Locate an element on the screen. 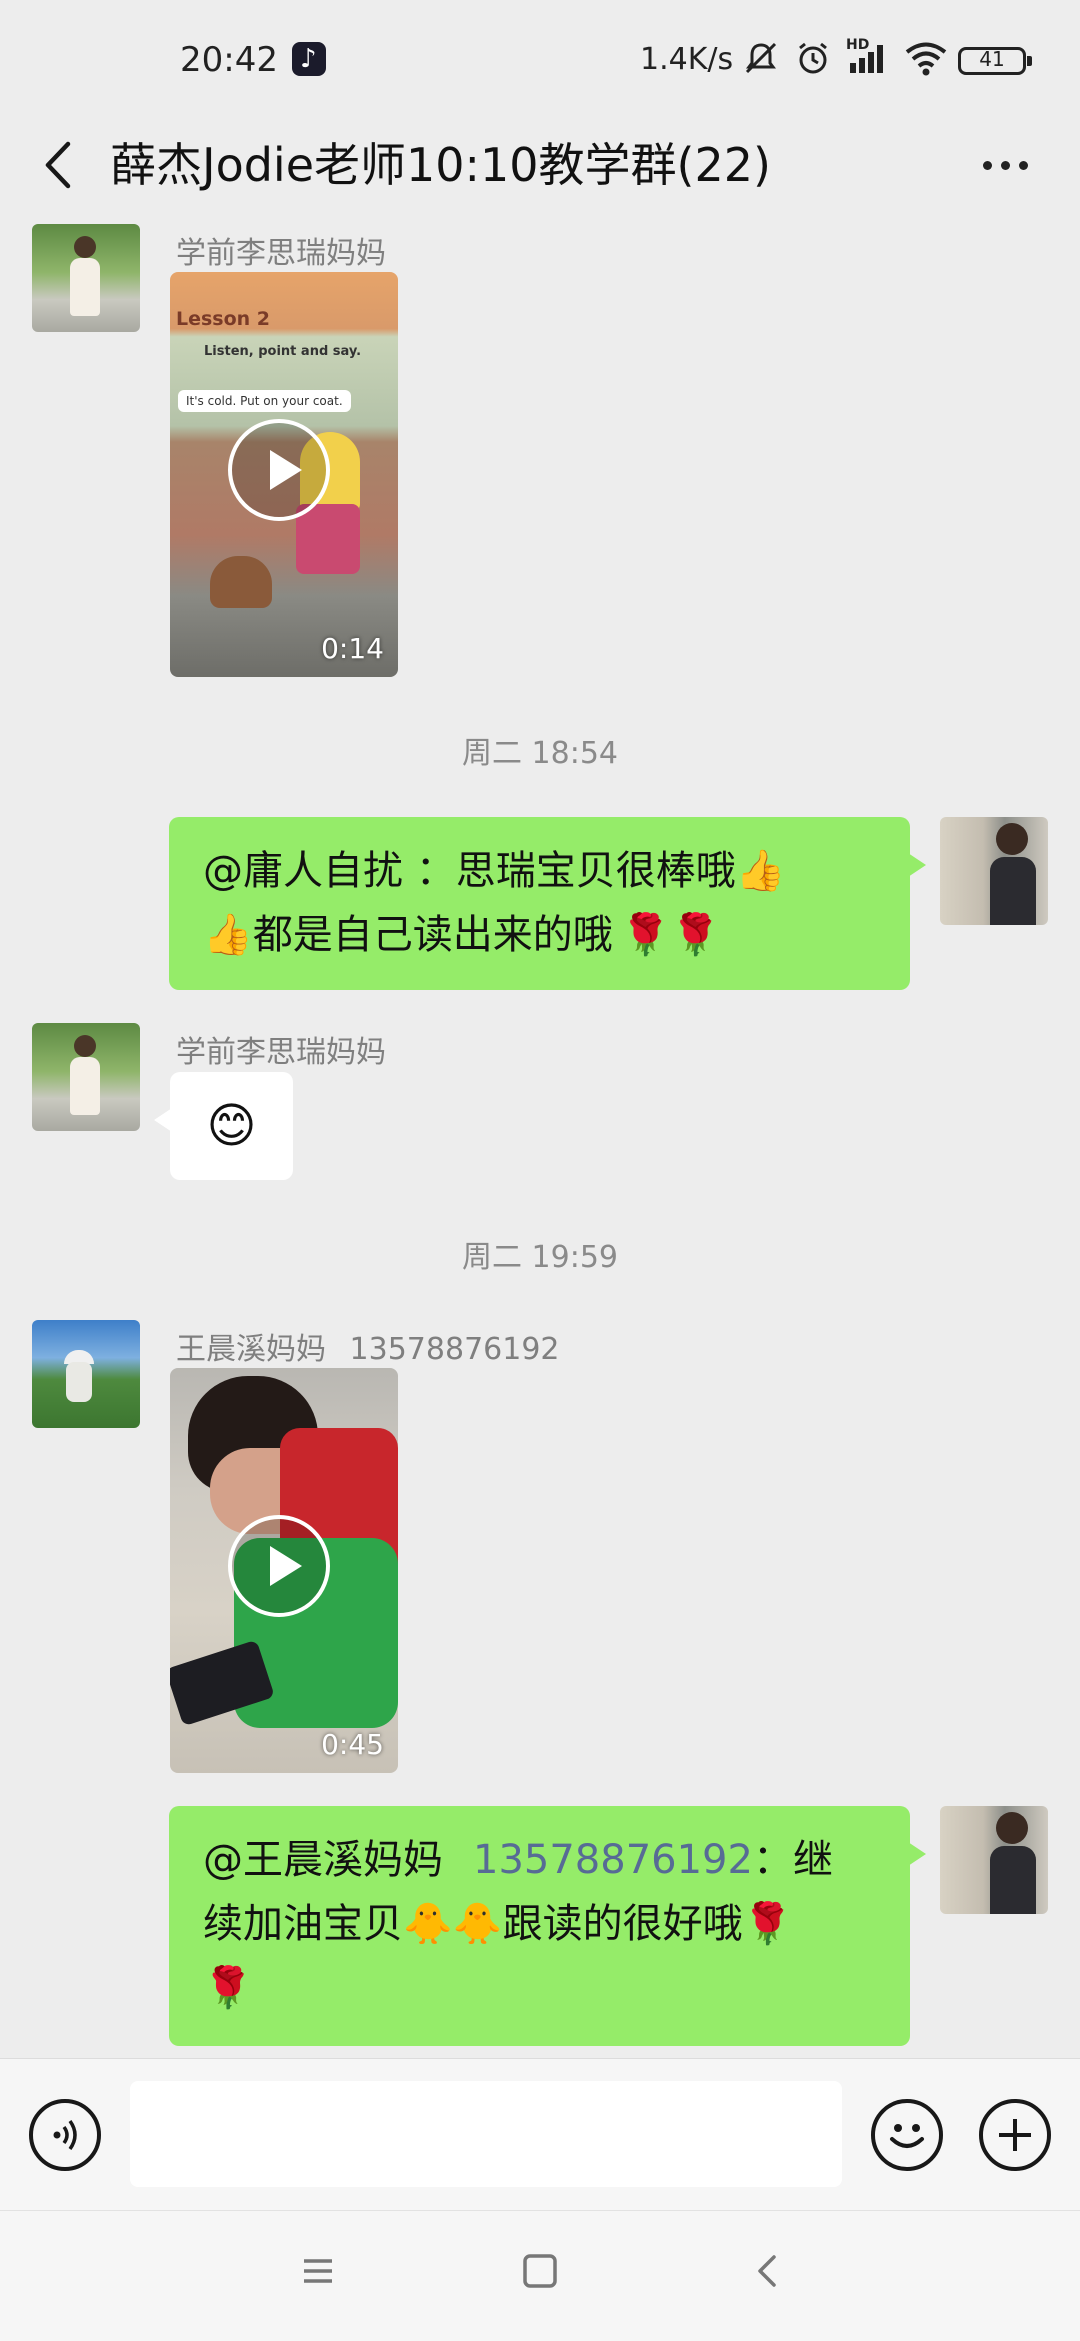  mute-icon is located at coordinates (761, 58).